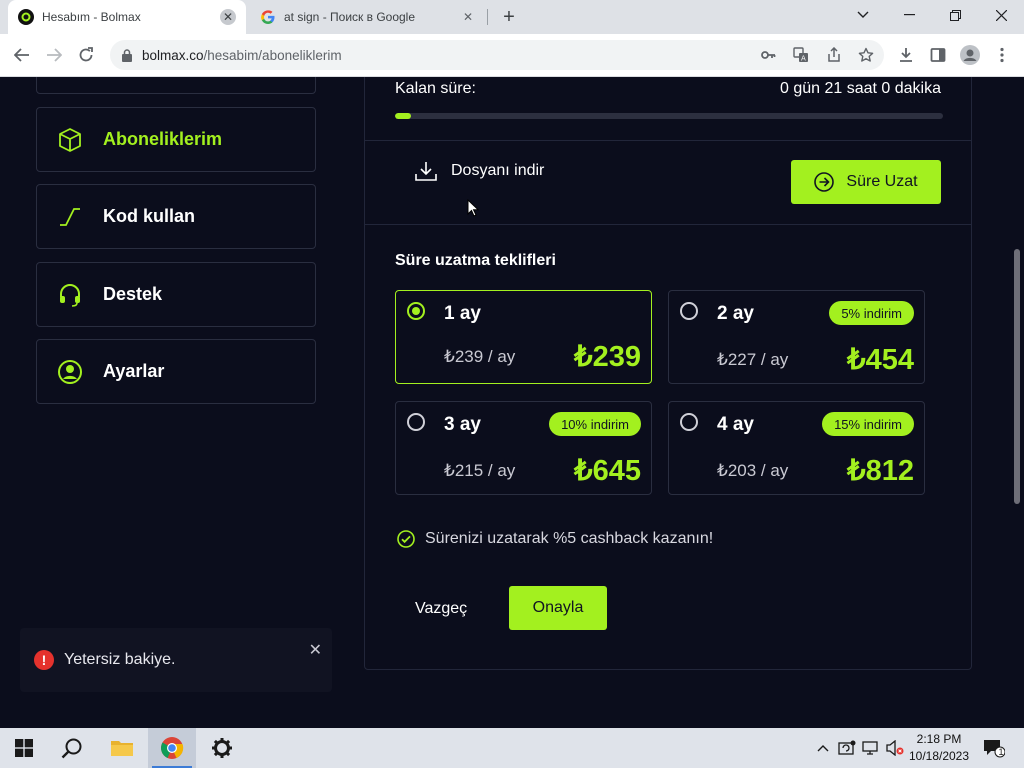 The image size is (1024, 768). I want to click on offer-card-1-month: 1 ay ₺239 / ay ₺239, so click(523, 337).